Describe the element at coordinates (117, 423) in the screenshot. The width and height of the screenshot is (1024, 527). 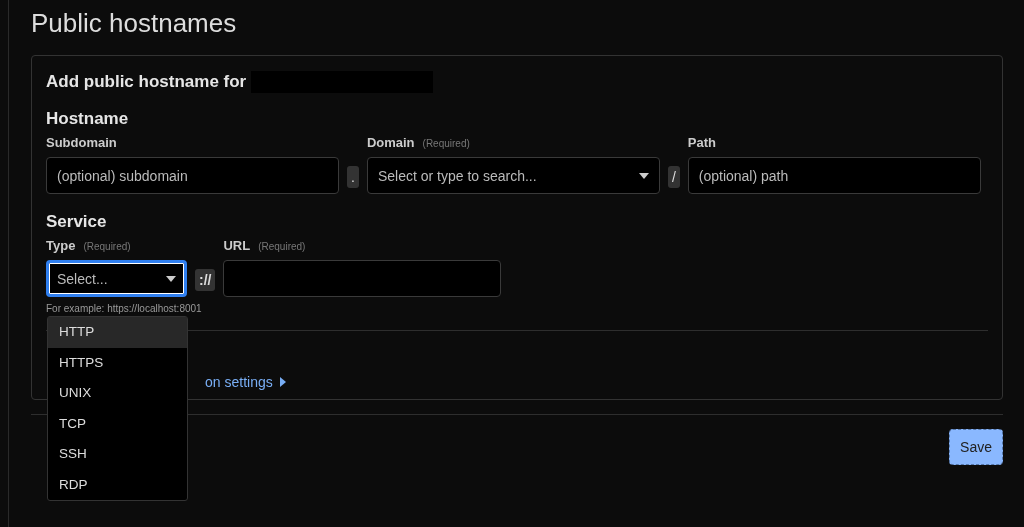
I see `dropdown-option: TCP` at that location.